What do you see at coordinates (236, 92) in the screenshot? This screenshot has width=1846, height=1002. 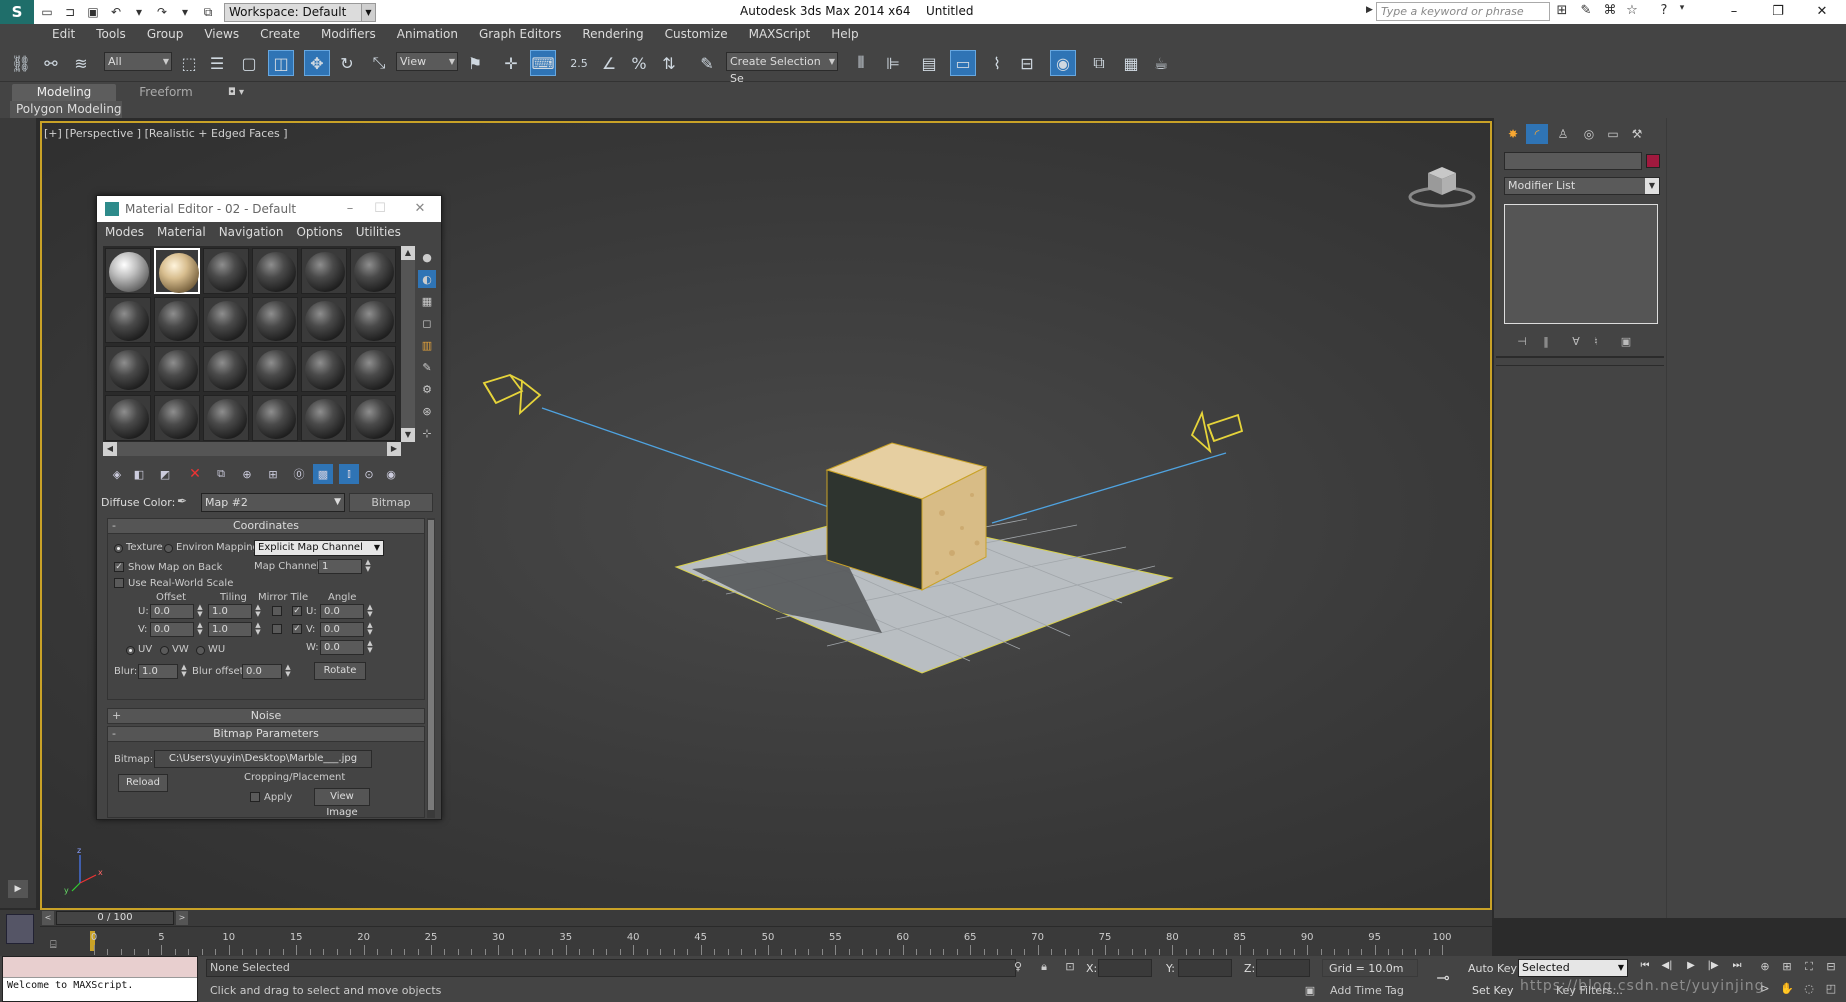 I see `ribbon-options-icon: ◘ ▾` at bounding box center [236, 92].